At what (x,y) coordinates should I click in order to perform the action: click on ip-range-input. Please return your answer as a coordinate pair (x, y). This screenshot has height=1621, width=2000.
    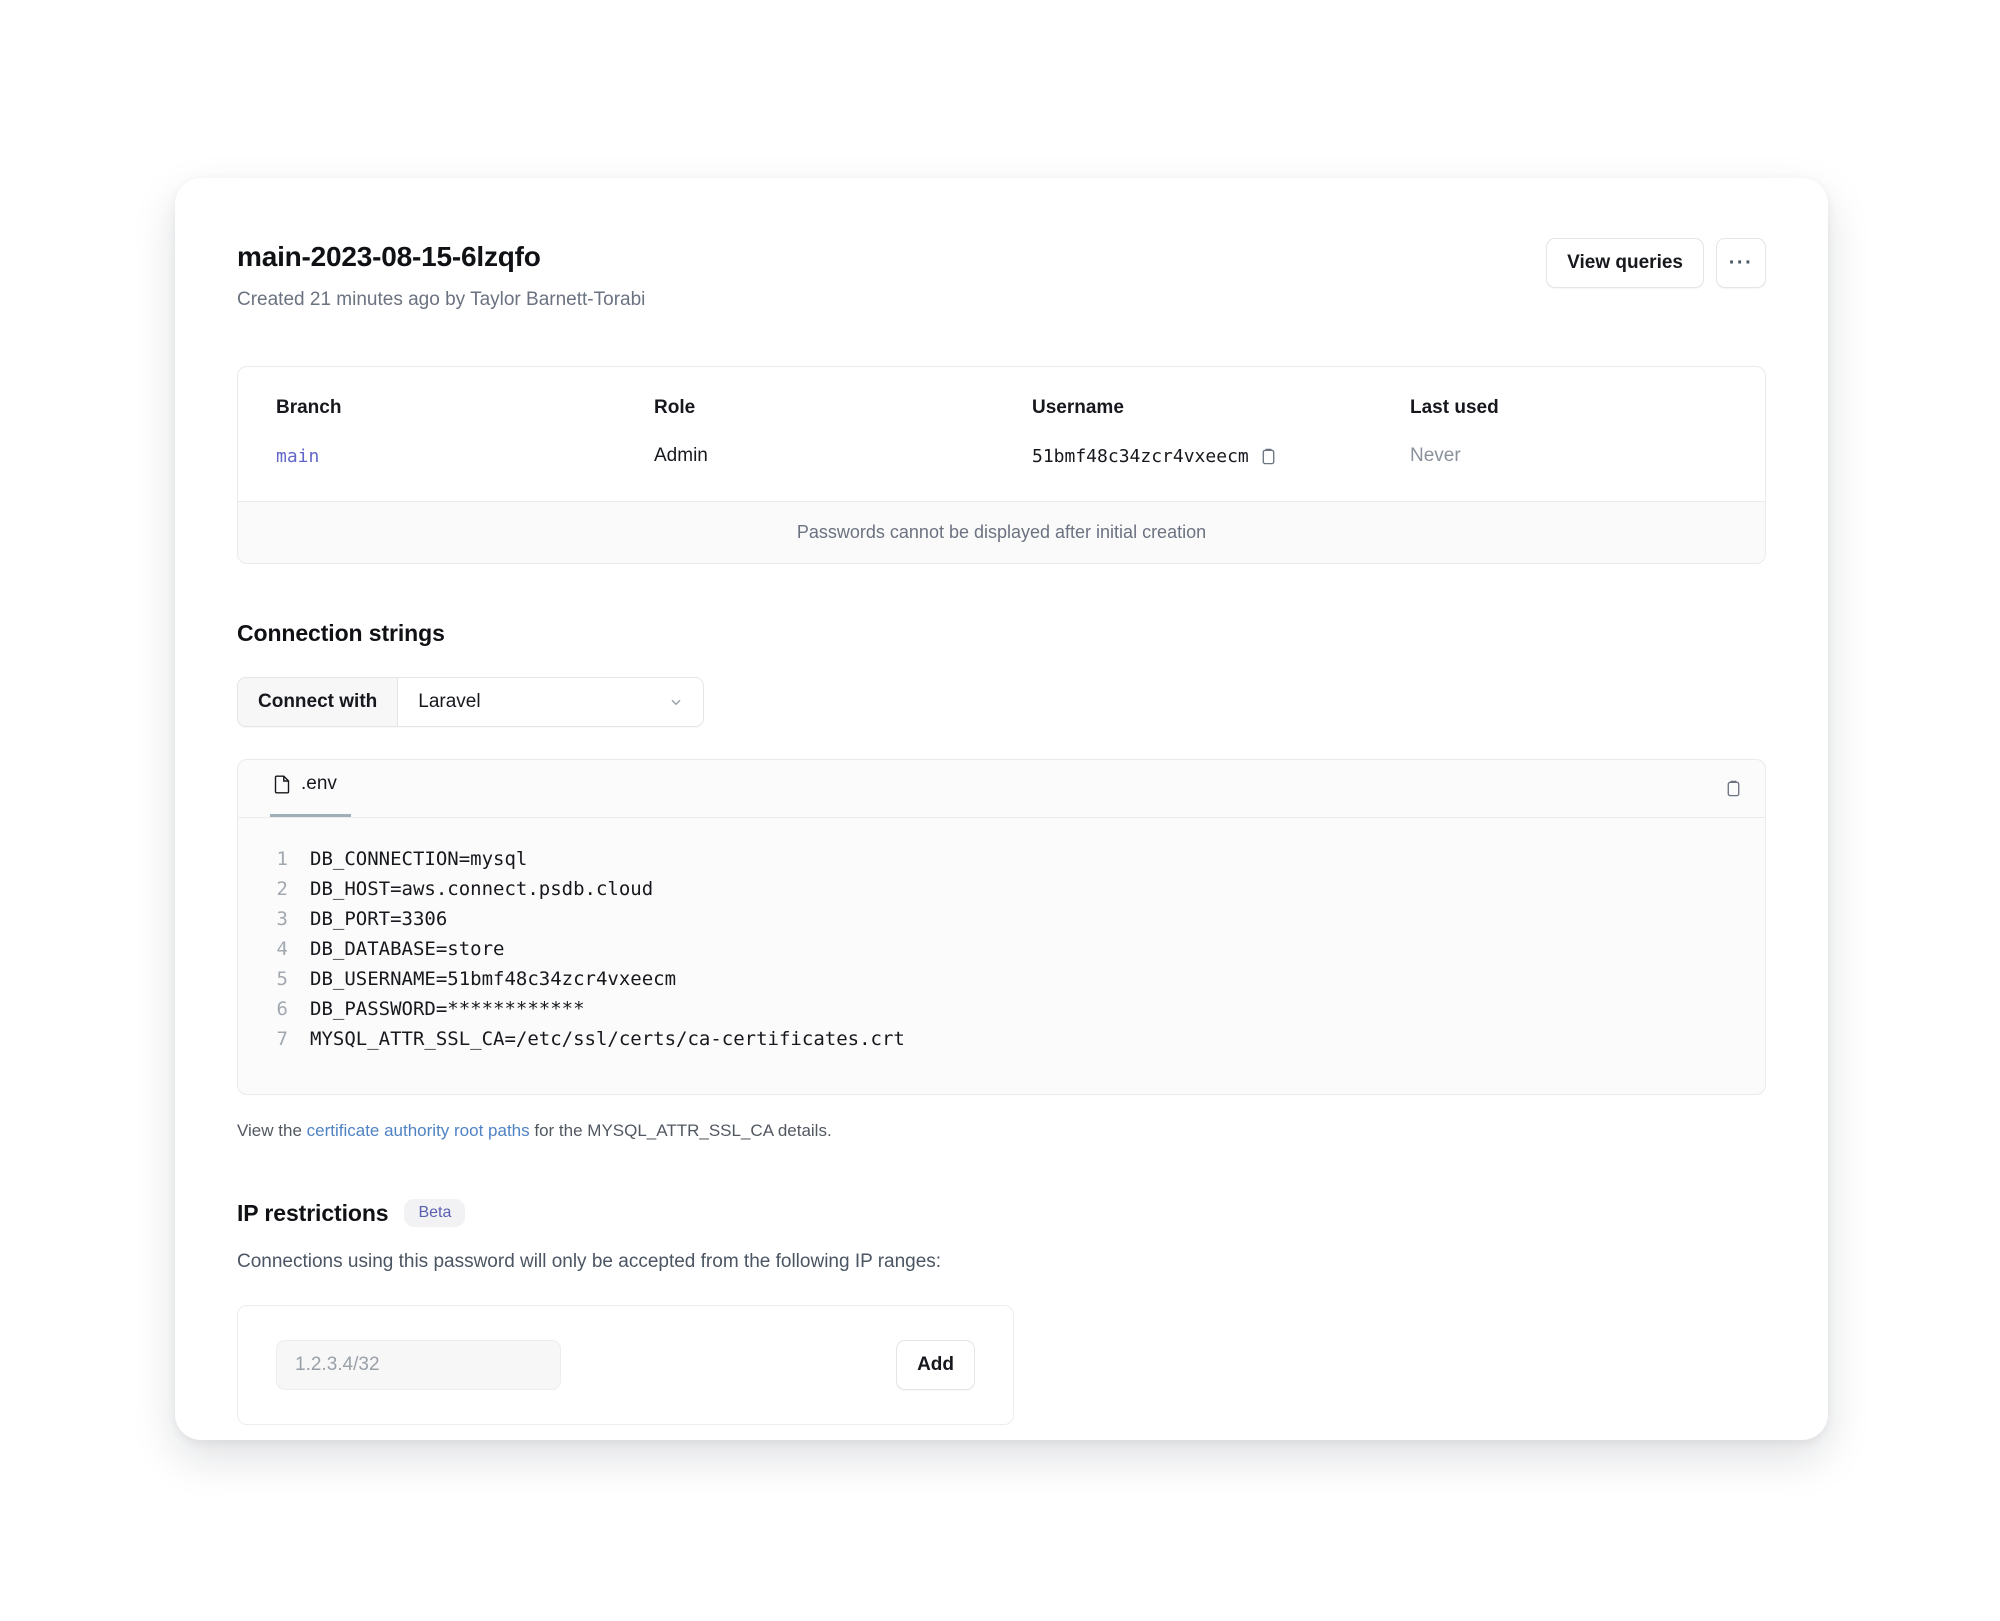
    Looking at the image, I should click on (418, 1365).